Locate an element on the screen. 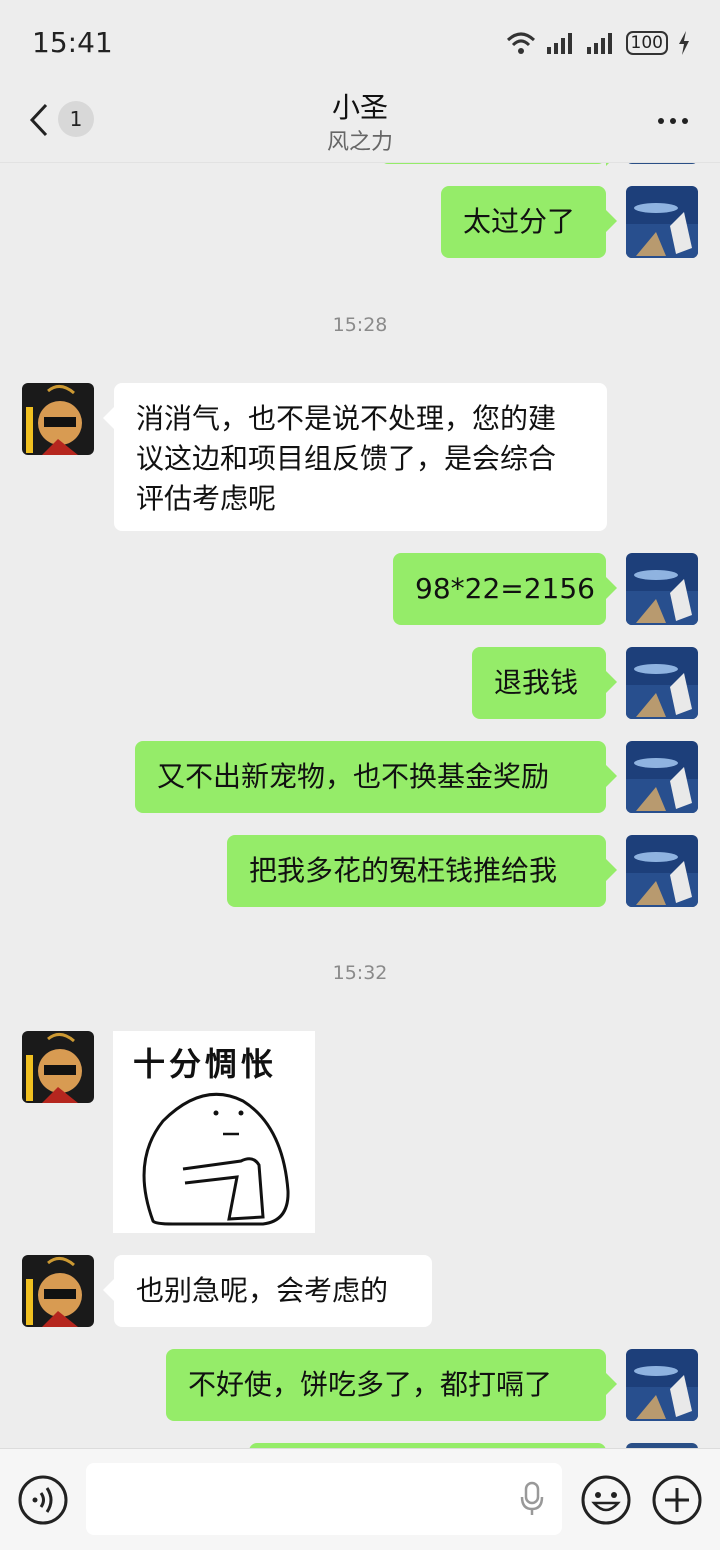  message-bubble: 又不出新宠物，也不换基金奖励 is located at coordinates (376, 777).